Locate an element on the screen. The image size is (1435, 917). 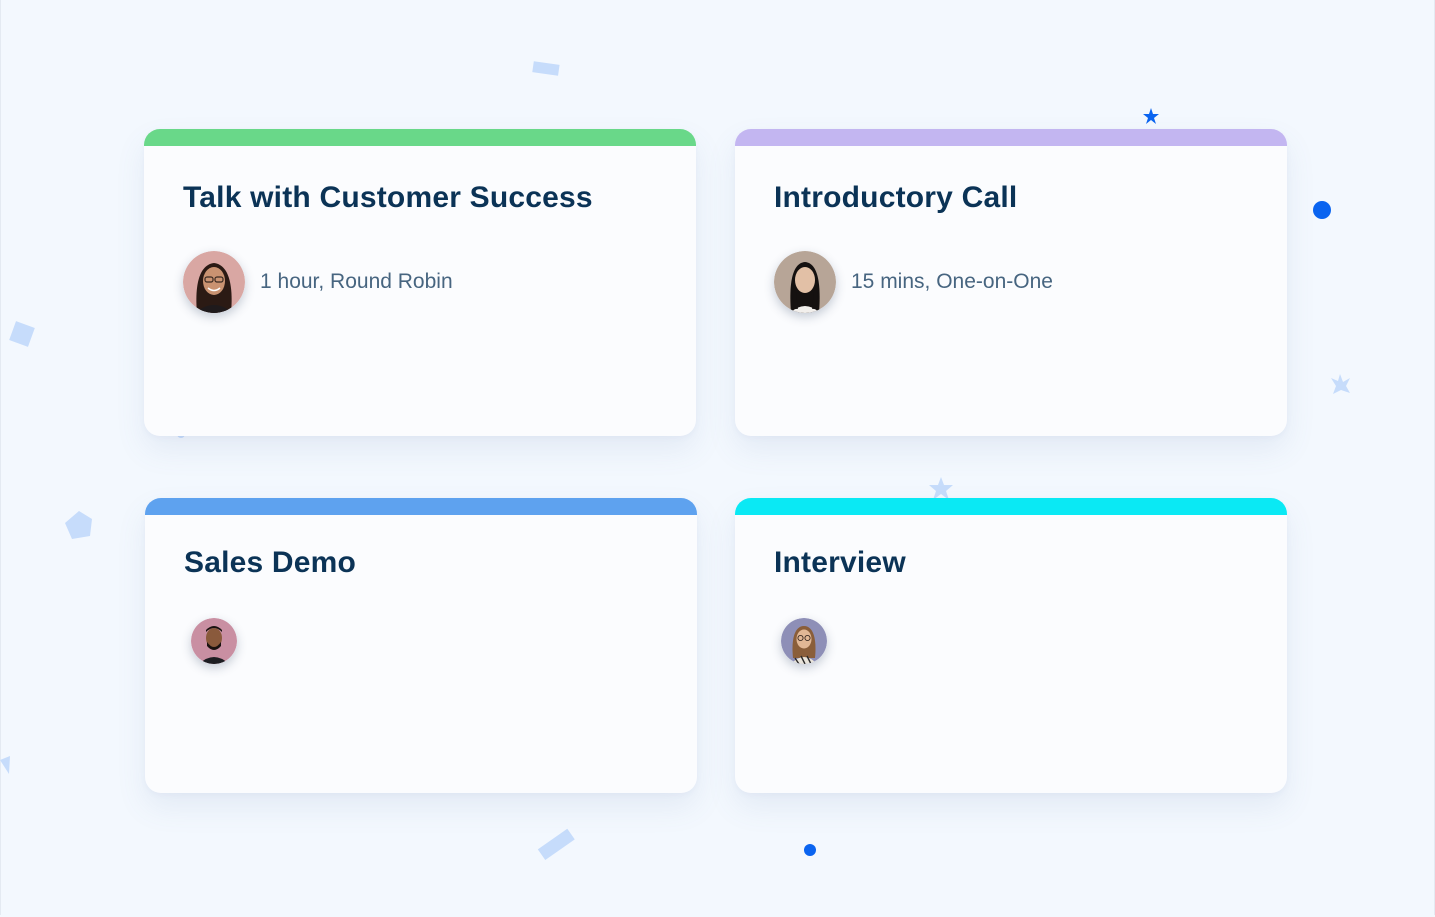
event-duration-type: 15 mins, One-on-One is located at coordinates (952, 281).